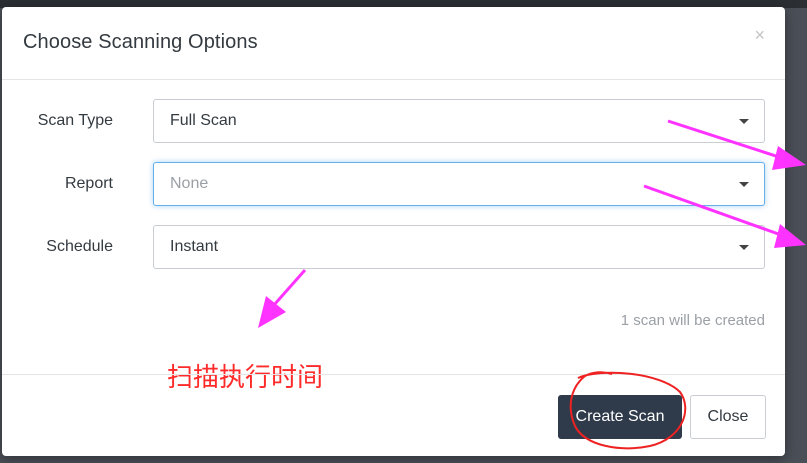  What do you see at coordinates (189, 183) in the screenshot?
I see `report-value: None` at bounding box center [189, 183].